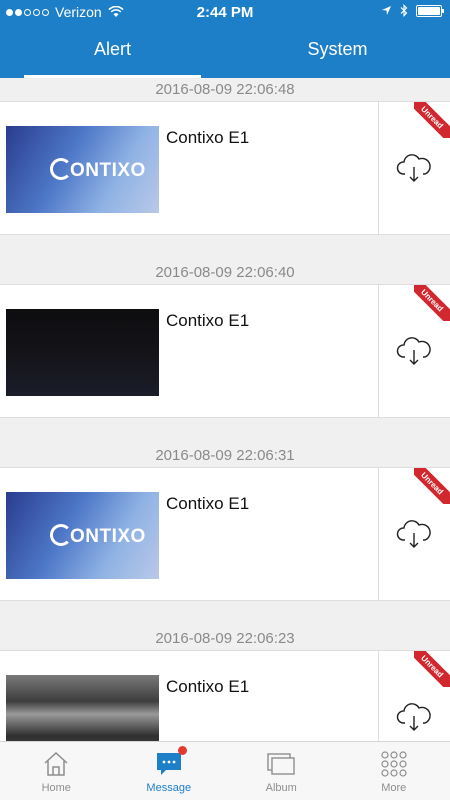  Describe the element at coordinates (225, 89) in the screenshot. I see `alert-timestamp: 2016-08-09 22:06:48` at that location.